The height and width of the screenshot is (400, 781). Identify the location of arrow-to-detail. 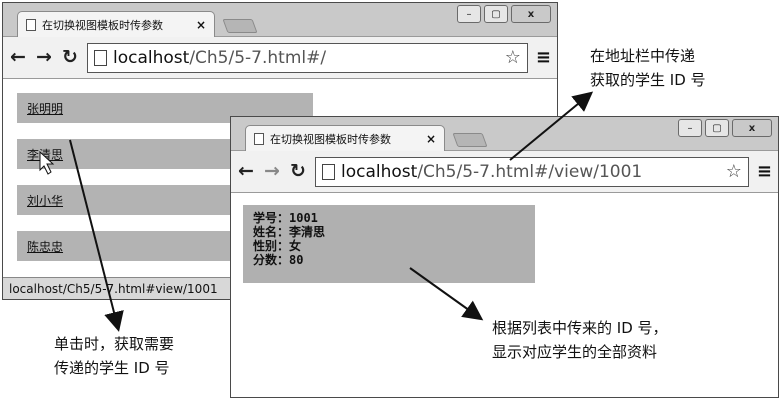
(446, 294).